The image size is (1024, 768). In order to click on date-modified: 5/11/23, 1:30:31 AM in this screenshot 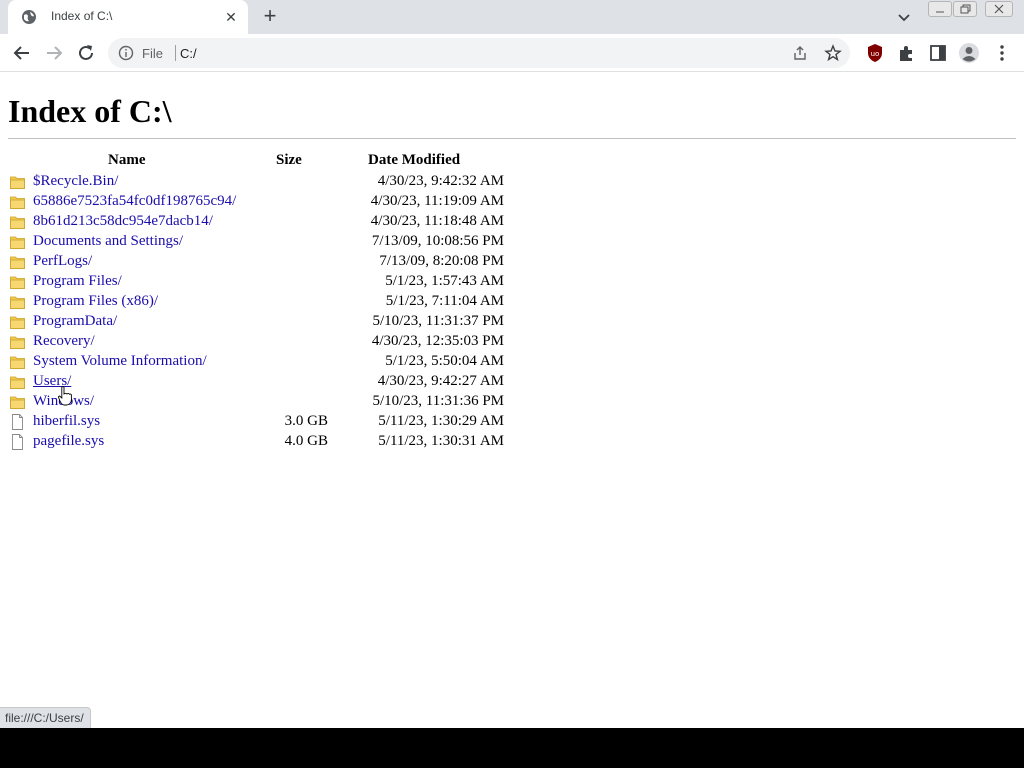, I will do `click(441, 441)`.